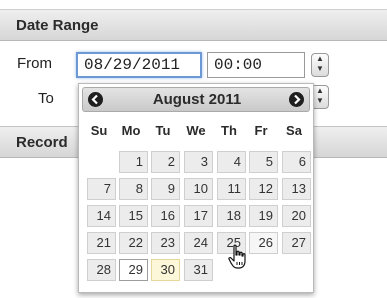 Image resolution: width=387 pixels, height=298 pixels. Describe the element at coordinates (263, 189) in the screenshot. I see `calendar-day: 12` at that location.